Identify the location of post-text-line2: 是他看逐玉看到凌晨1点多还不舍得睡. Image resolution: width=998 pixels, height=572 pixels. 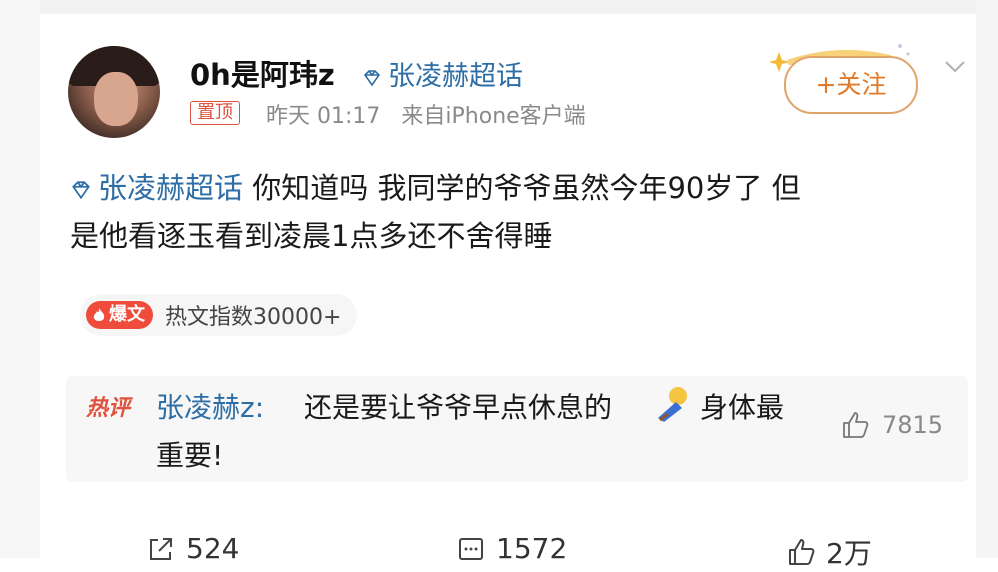
(311, 236).